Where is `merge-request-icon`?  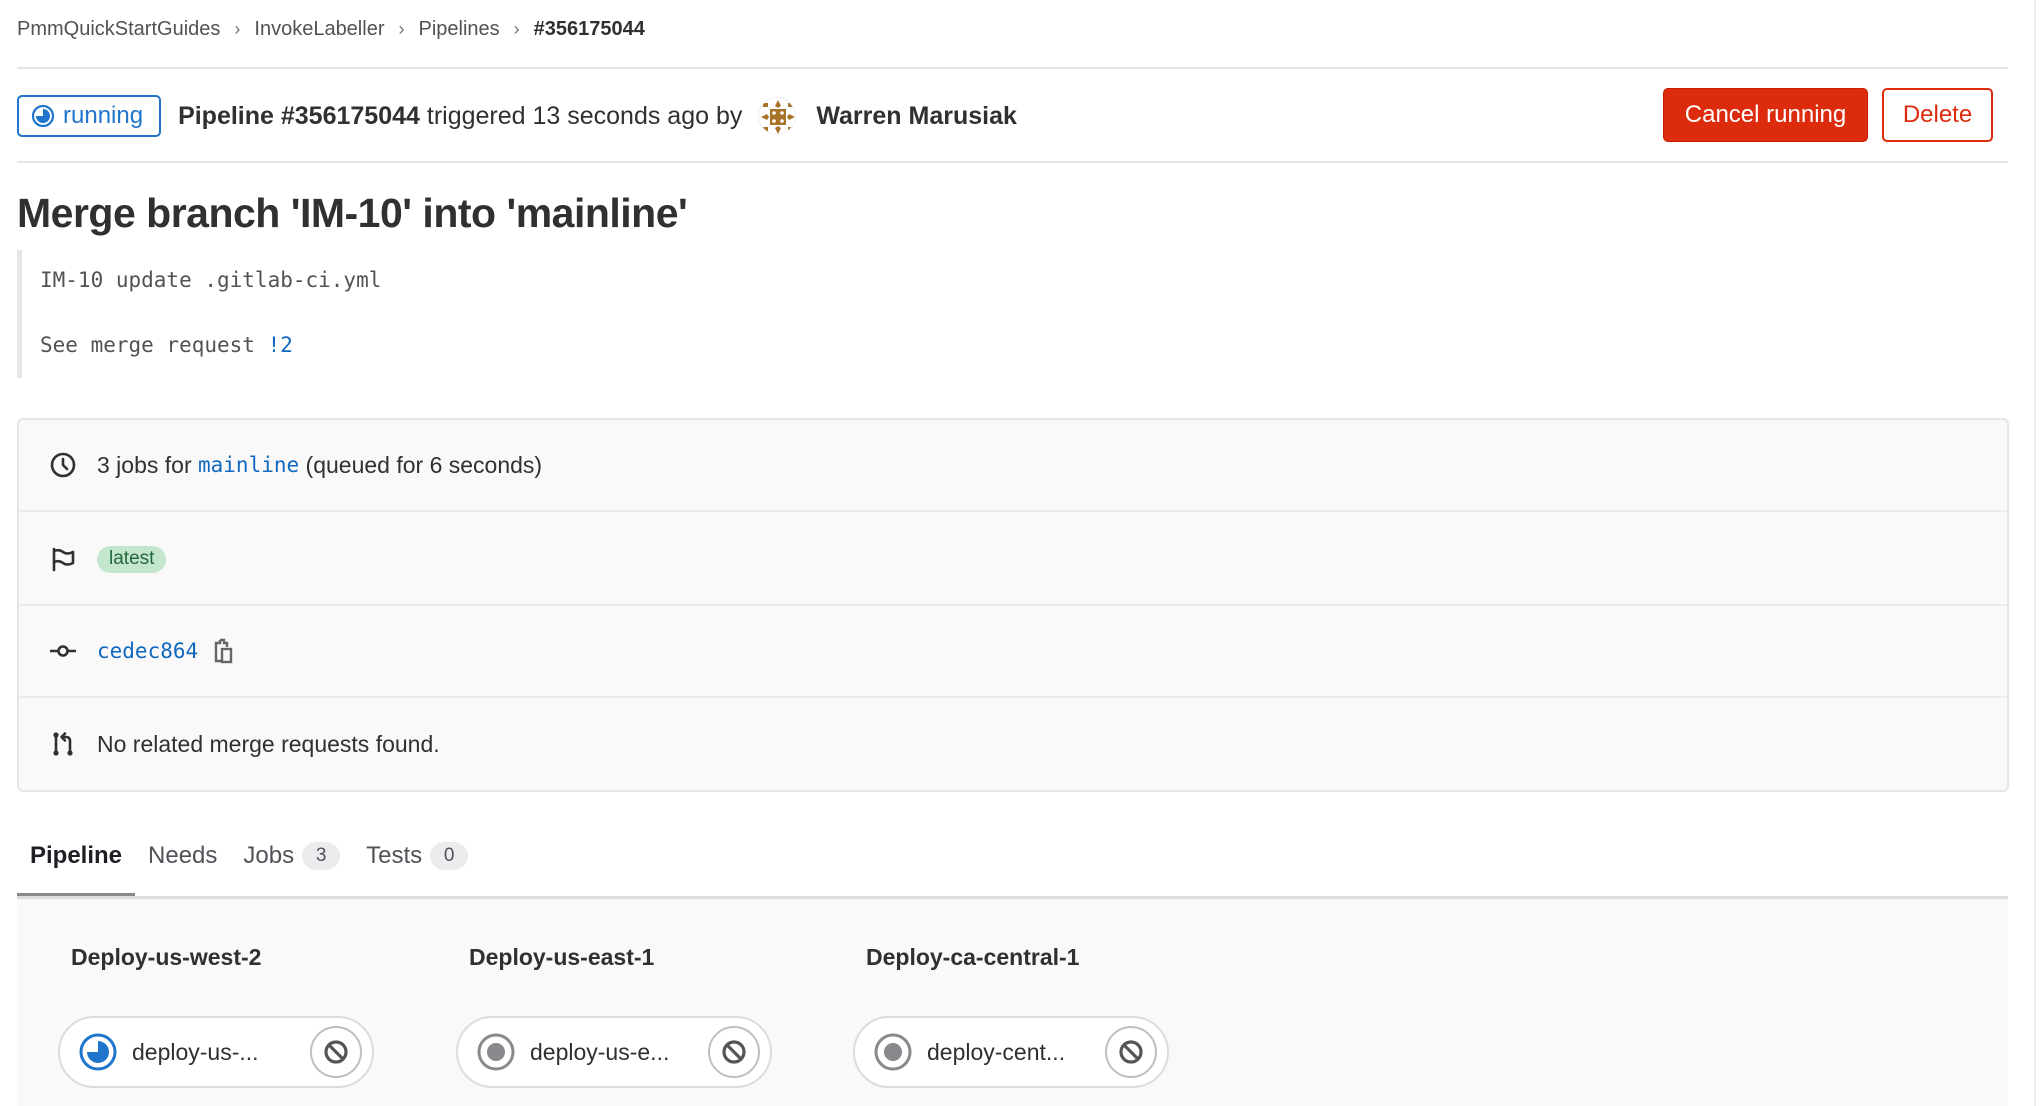 merge-request-icon is located at coordinates (63, 744).